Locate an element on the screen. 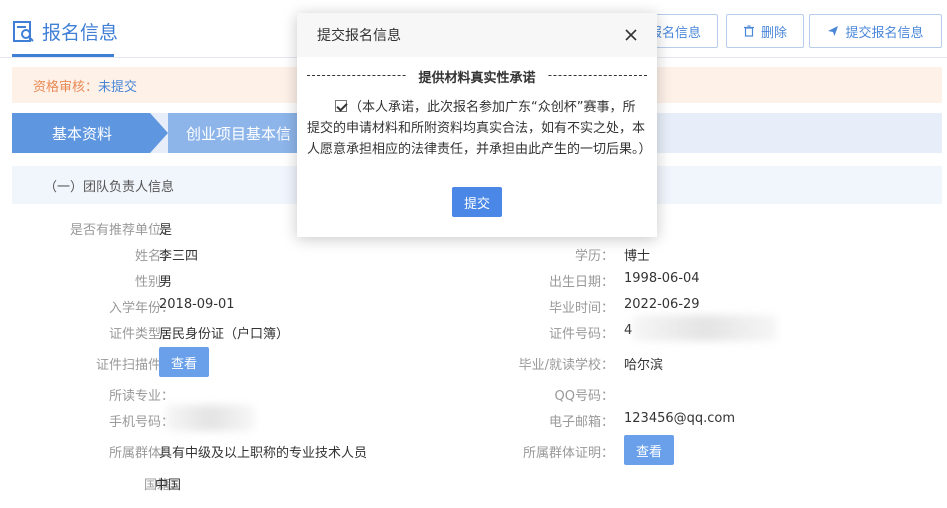  phone-label: 手机号码： is located at coordinates (141, 422).